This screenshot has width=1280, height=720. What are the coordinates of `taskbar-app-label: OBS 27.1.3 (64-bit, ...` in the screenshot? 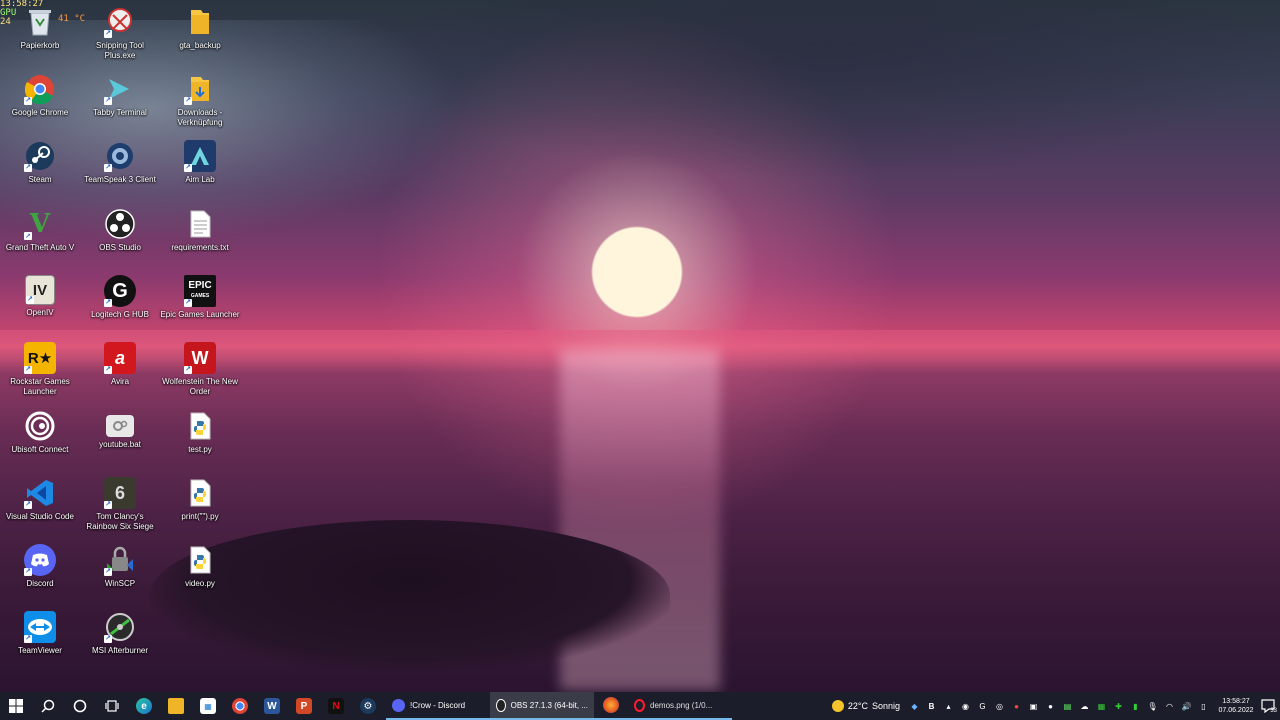 It's located at (549, 705).